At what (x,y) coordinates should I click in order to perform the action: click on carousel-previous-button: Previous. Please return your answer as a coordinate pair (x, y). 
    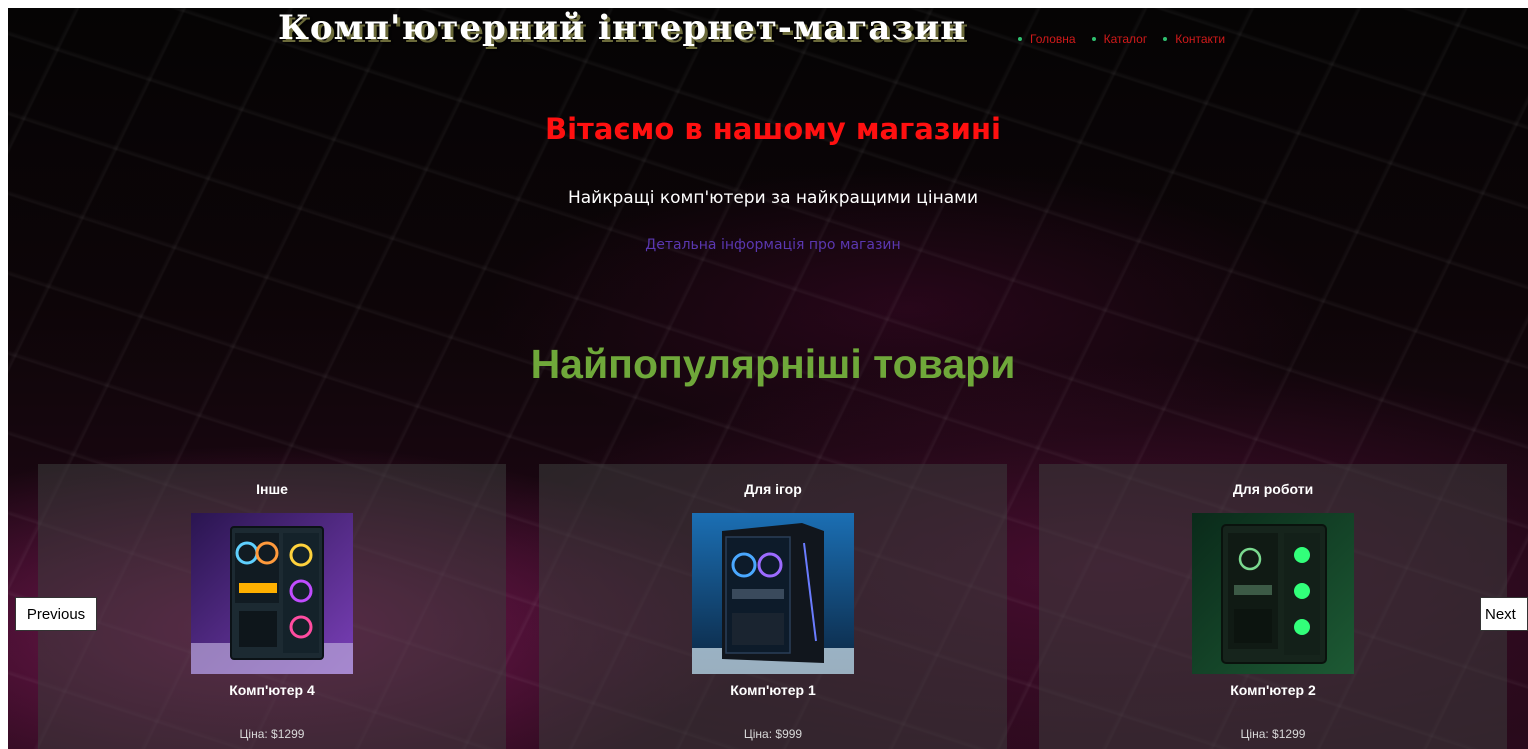
    Looking at the image, I should click on (56, 614).